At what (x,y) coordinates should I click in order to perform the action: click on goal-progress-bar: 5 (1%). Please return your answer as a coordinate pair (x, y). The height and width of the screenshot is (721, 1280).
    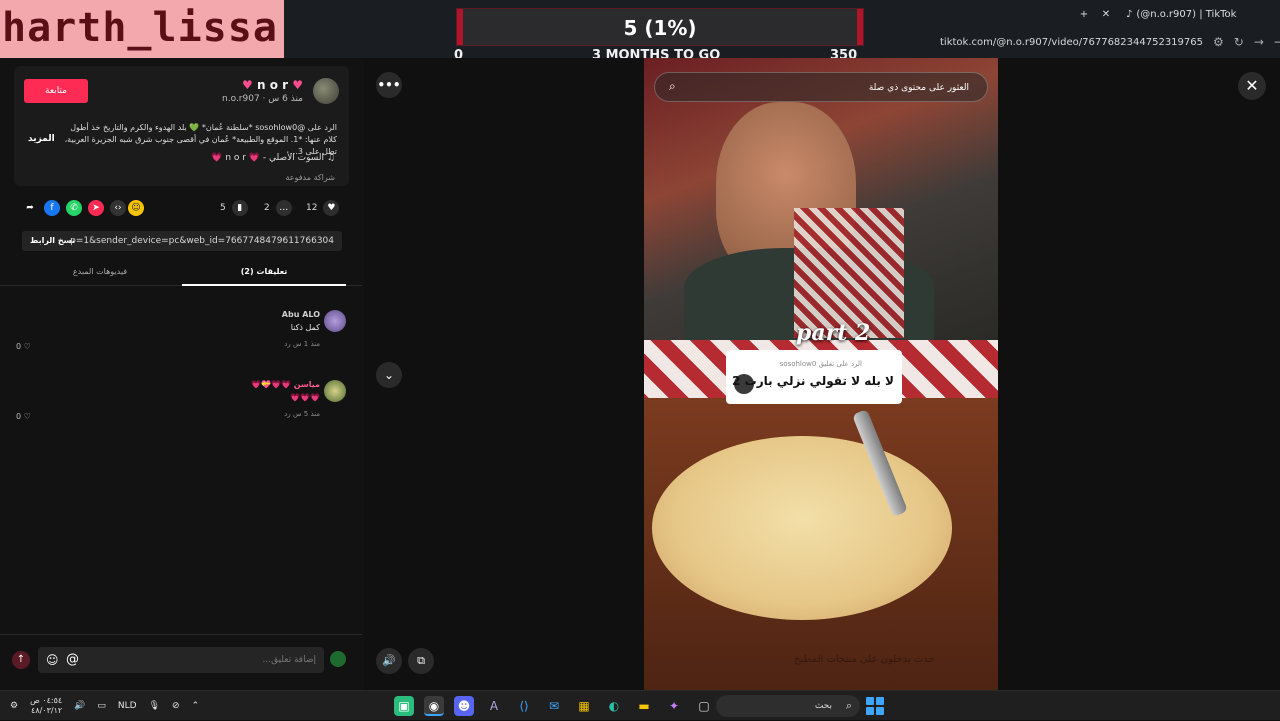
    Looking at the image, I should click on (660, 27).